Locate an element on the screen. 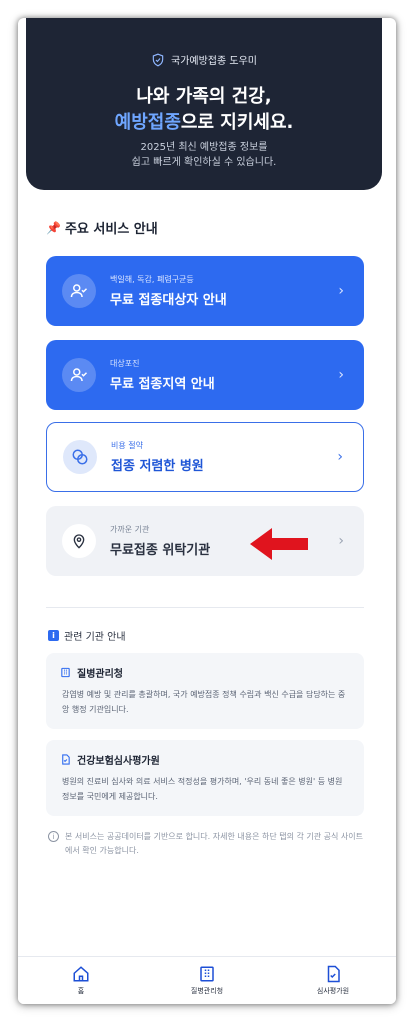  info-circle-icon: i is located at coordinates (53, 836).